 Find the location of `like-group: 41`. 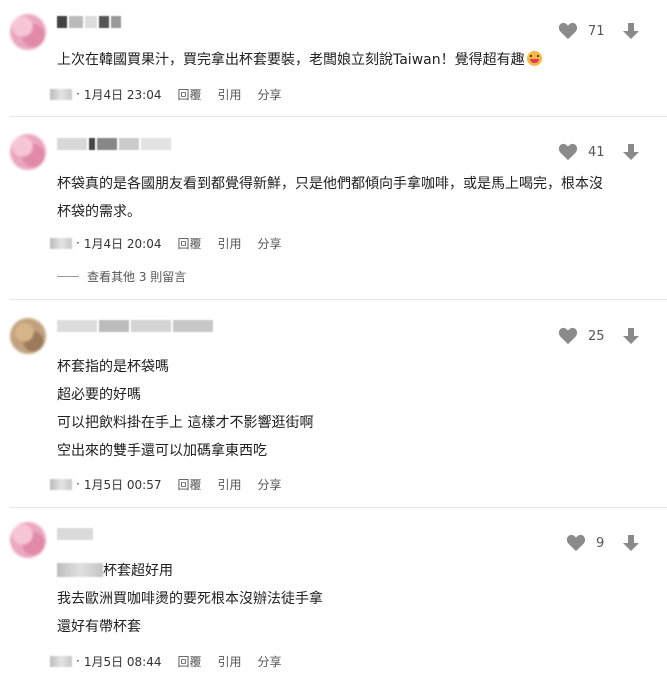

like-group: 41 is located at coordinates (599, 152).